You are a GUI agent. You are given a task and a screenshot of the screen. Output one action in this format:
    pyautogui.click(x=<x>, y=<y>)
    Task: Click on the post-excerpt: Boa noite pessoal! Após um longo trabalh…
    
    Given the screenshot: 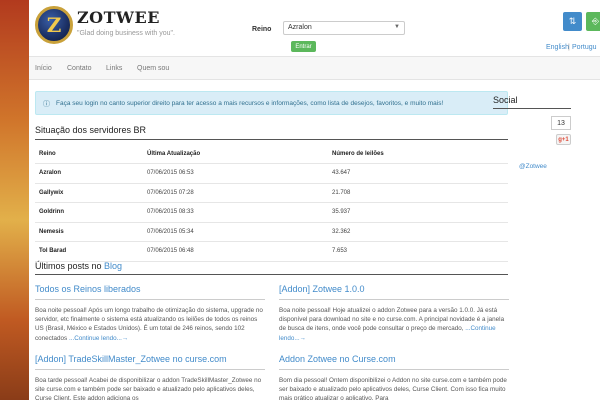 What is the action you would take?
    pyautogui.click(x=150, y=324)
    